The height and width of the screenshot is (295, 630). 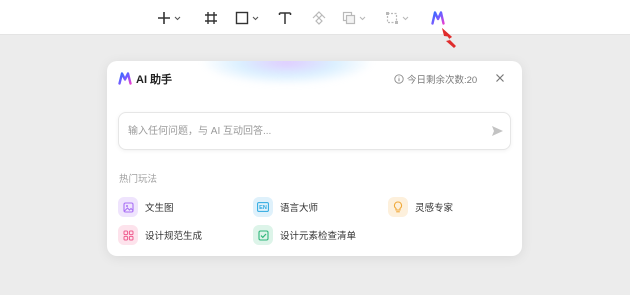 I want to click on info-icon, so click(x=399, y=79).